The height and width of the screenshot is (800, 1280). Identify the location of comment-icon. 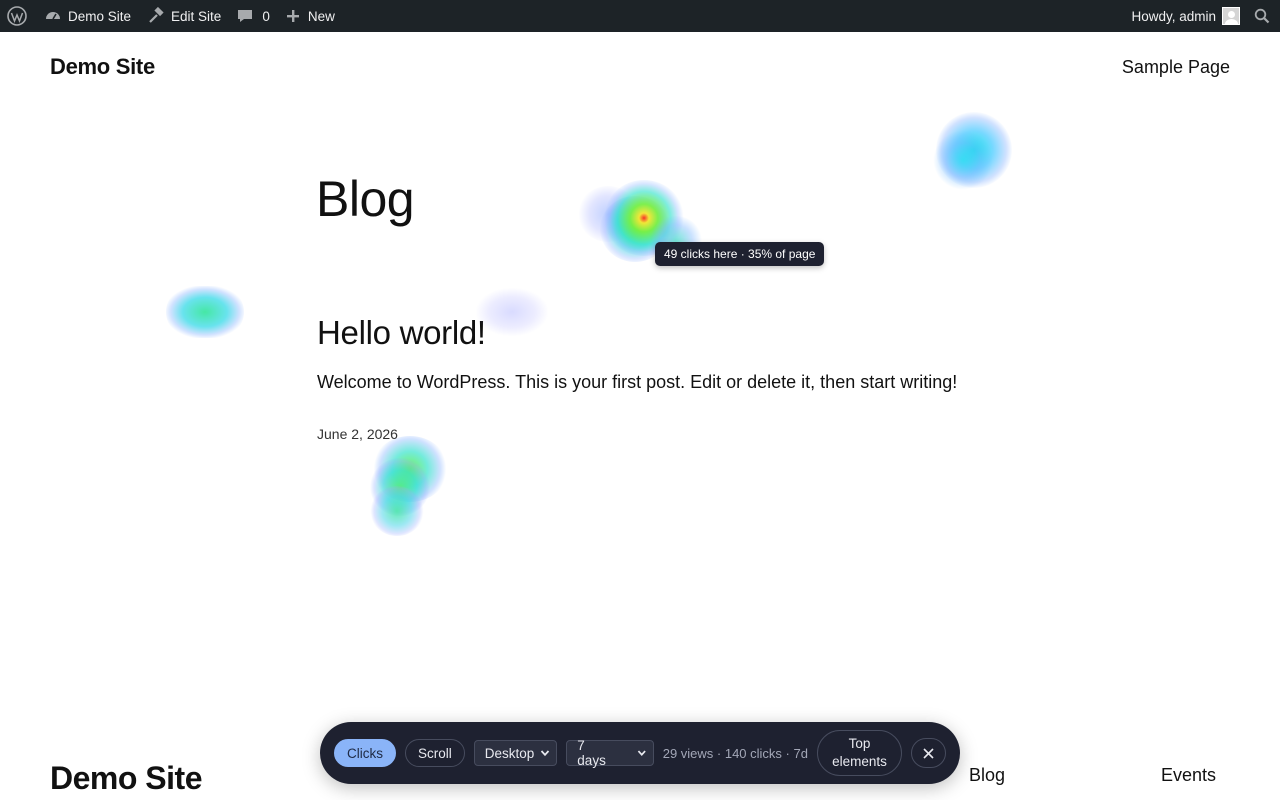
(245, 16).